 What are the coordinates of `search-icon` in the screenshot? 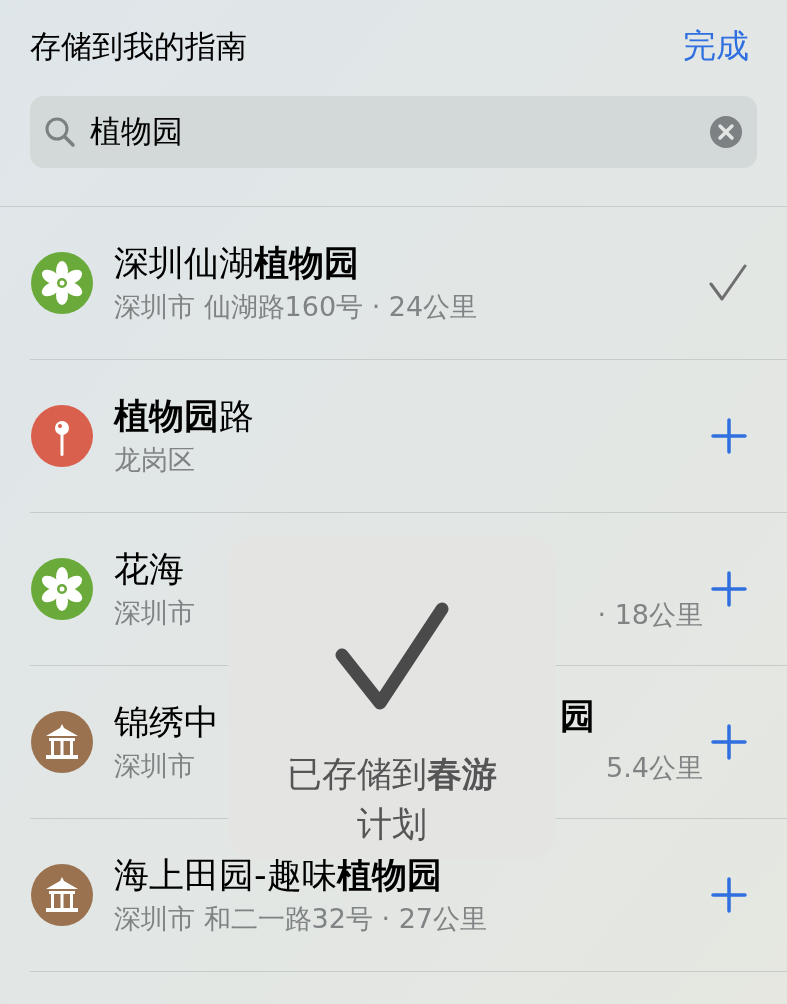 It's located at (60, 132).